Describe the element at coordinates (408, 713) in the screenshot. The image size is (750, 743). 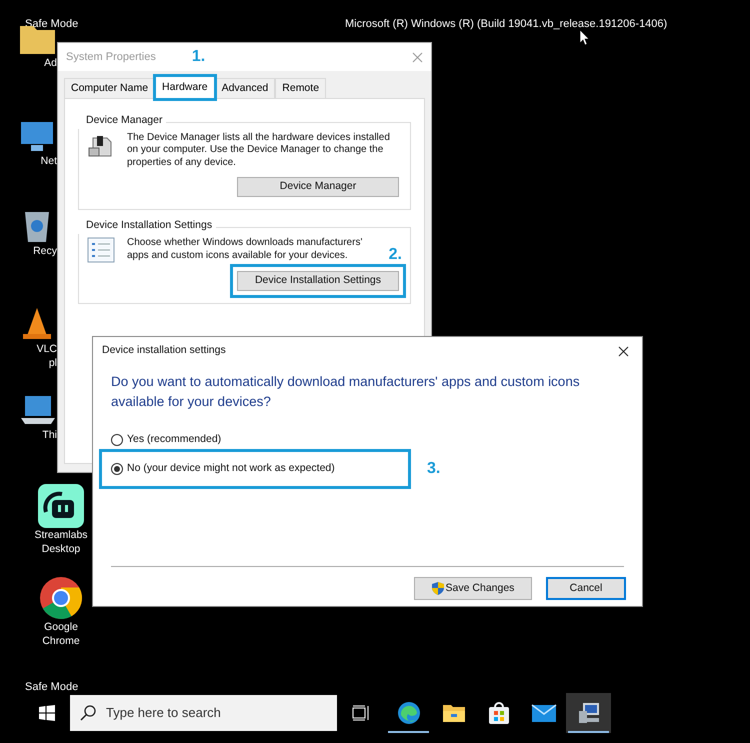
I see `edge-icon` at that location.